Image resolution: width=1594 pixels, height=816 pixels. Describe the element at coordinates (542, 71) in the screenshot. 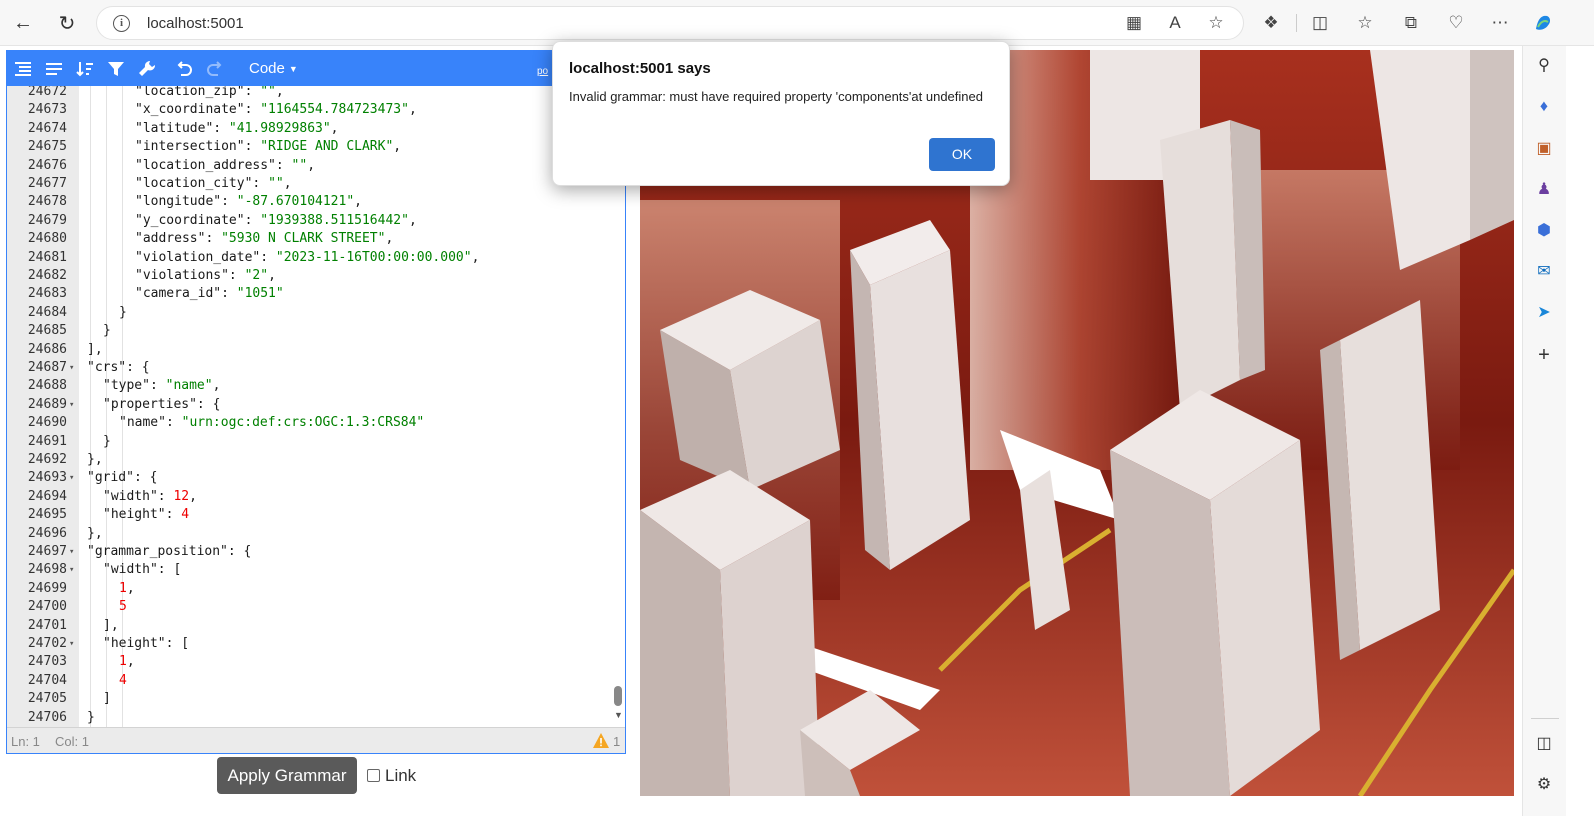

I see `powered-by-link: po` at that location.